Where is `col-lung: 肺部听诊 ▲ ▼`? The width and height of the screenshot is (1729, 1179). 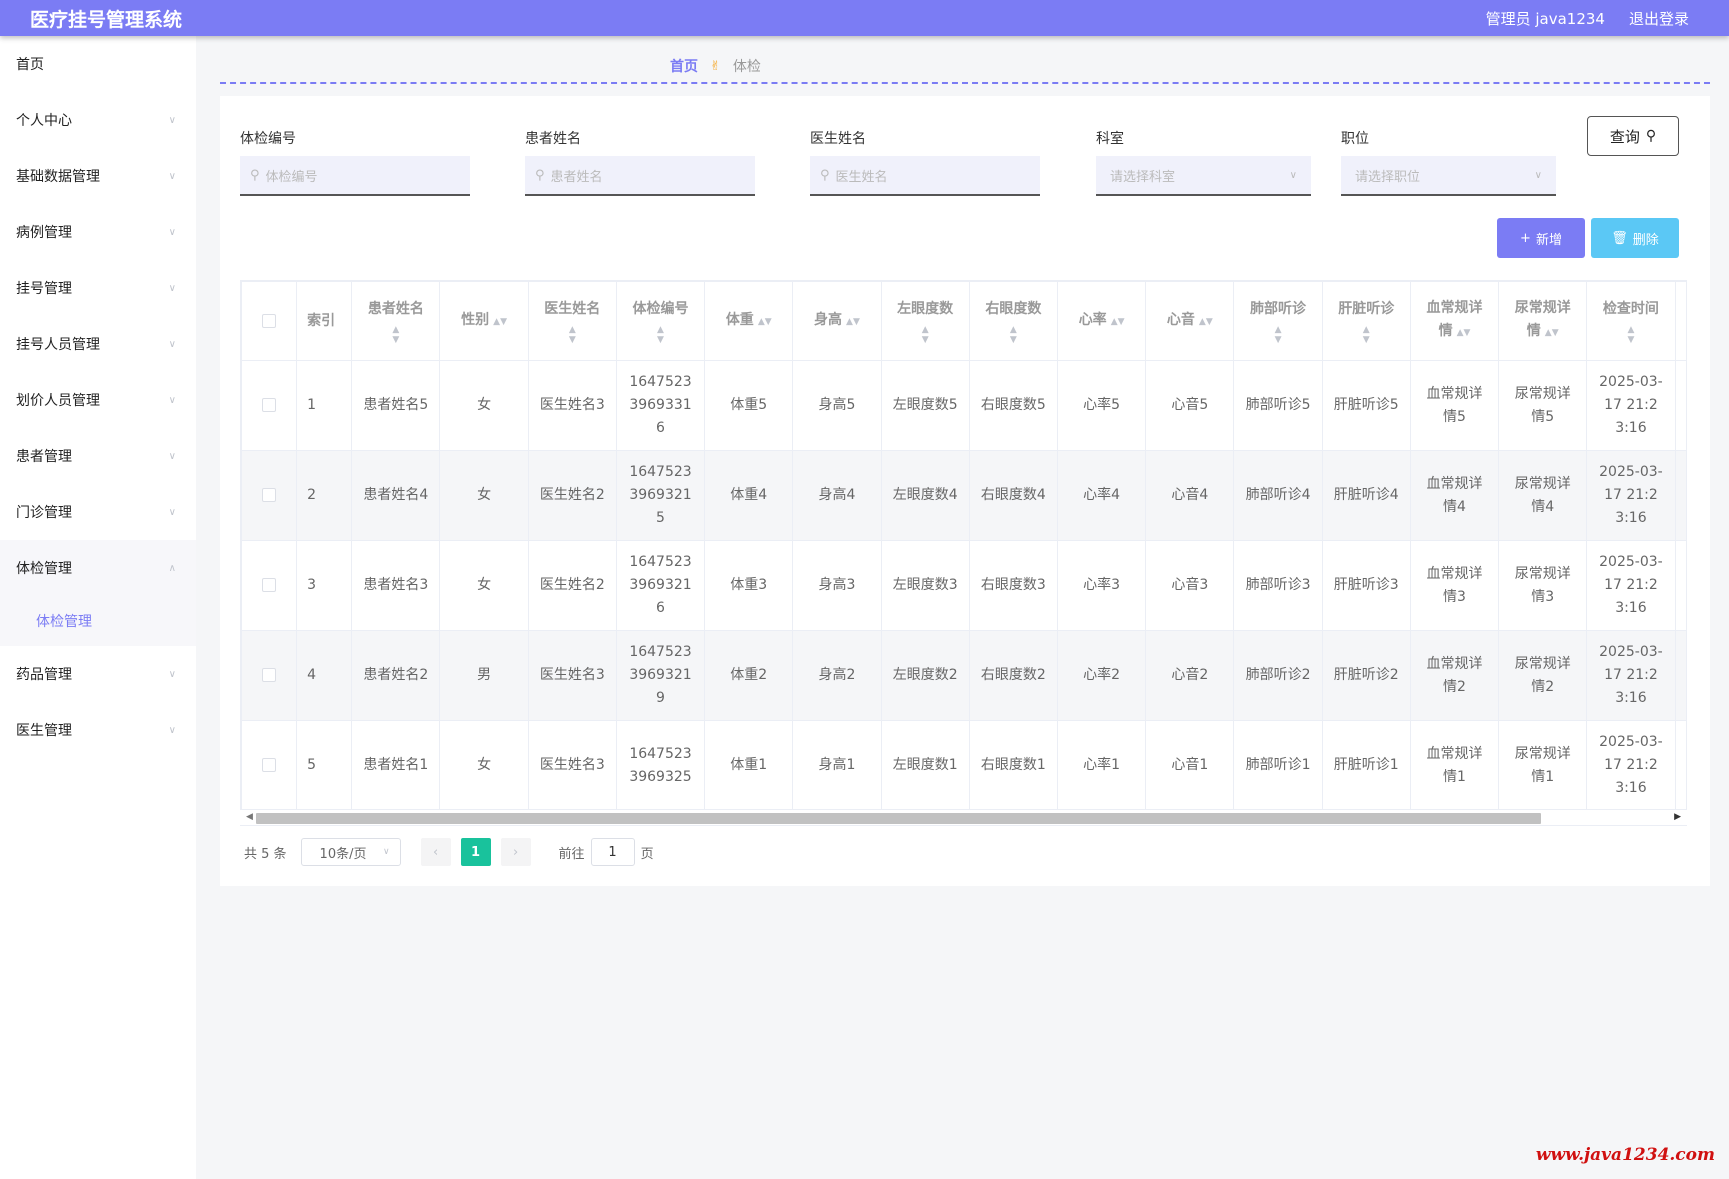 col-lung: 肺部听诊 ▲ ▼ is located at coordinates (1278, 321).